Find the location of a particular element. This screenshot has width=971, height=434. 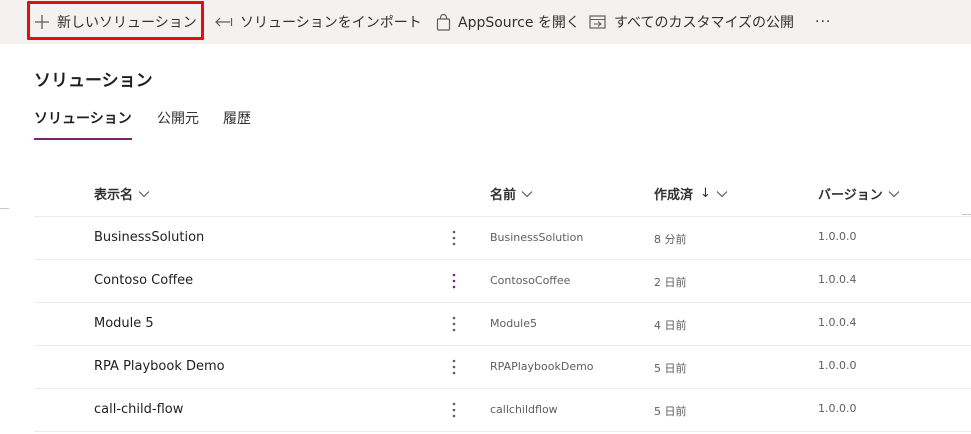

cell-name: RPAPlaybookDemo is located at coordinates (542, 366).